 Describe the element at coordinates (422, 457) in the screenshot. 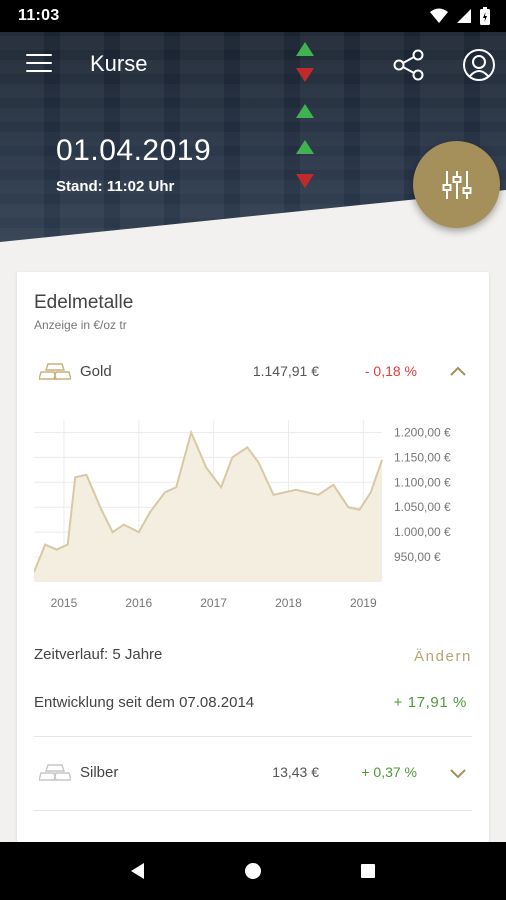

I see `y-tick-label: 1.150,00 €` at that location.